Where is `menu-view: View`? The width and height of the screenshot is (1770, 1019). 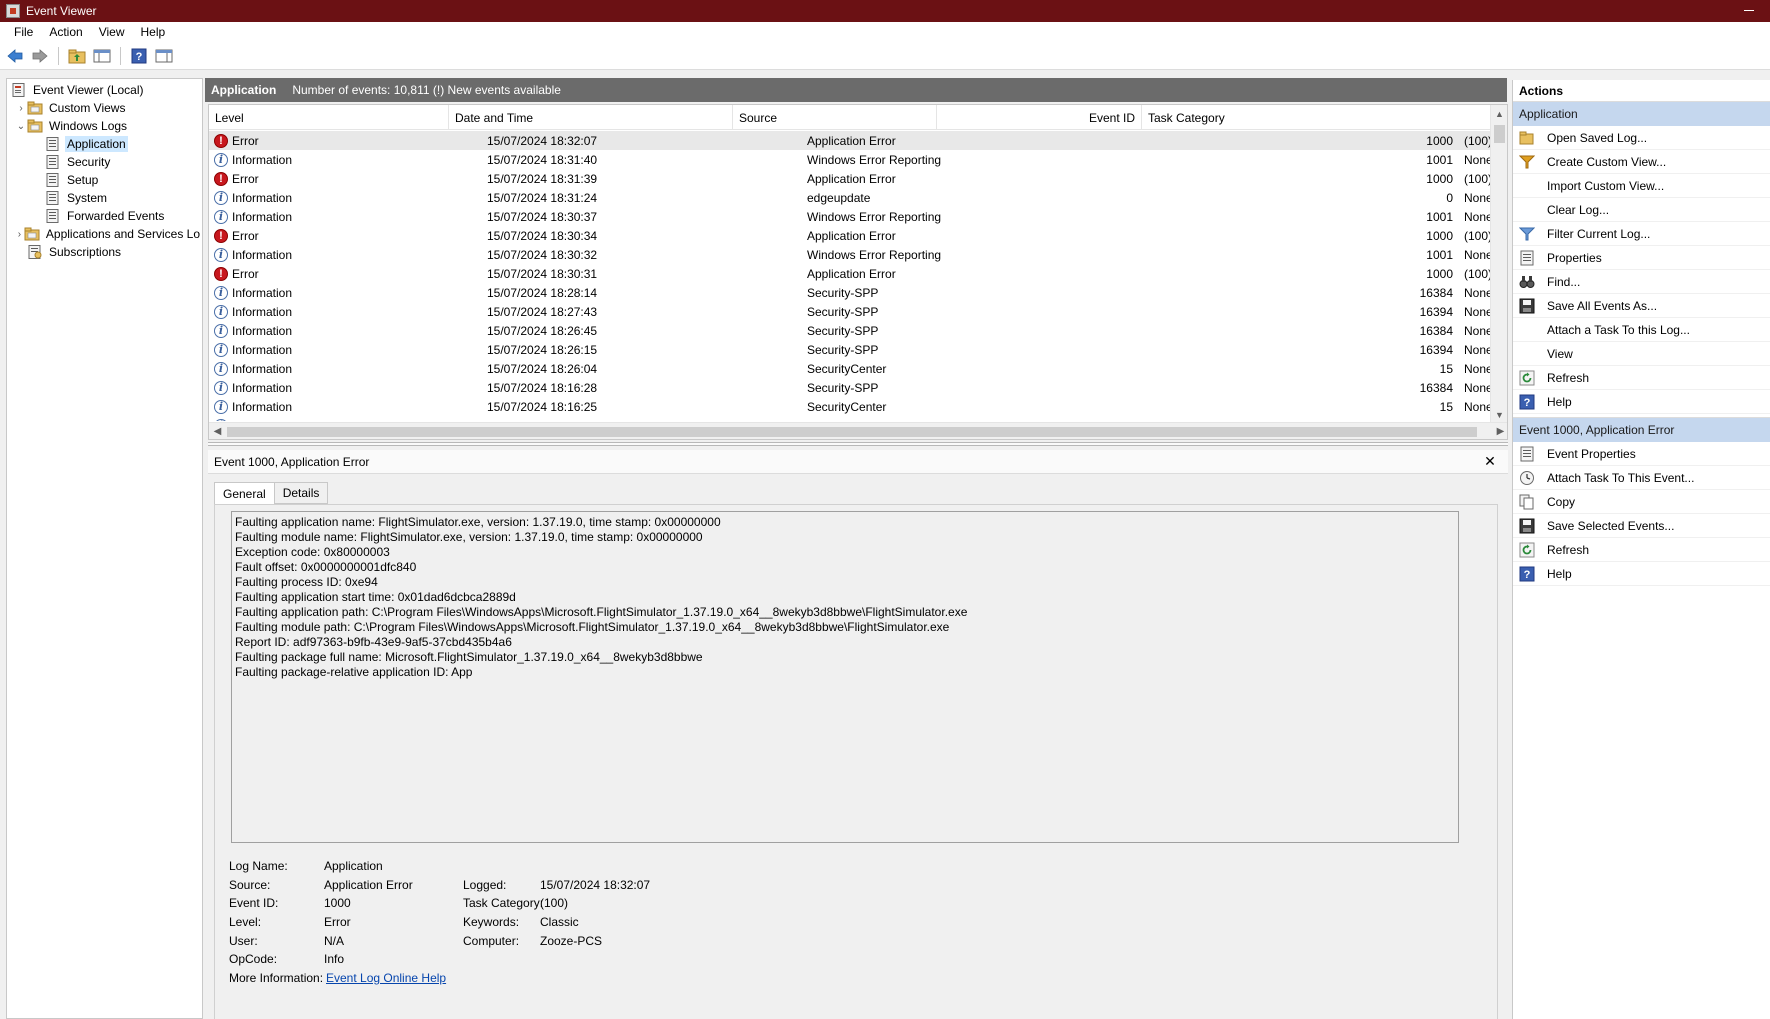 menu-view: View is located at coordinates (112, 32).